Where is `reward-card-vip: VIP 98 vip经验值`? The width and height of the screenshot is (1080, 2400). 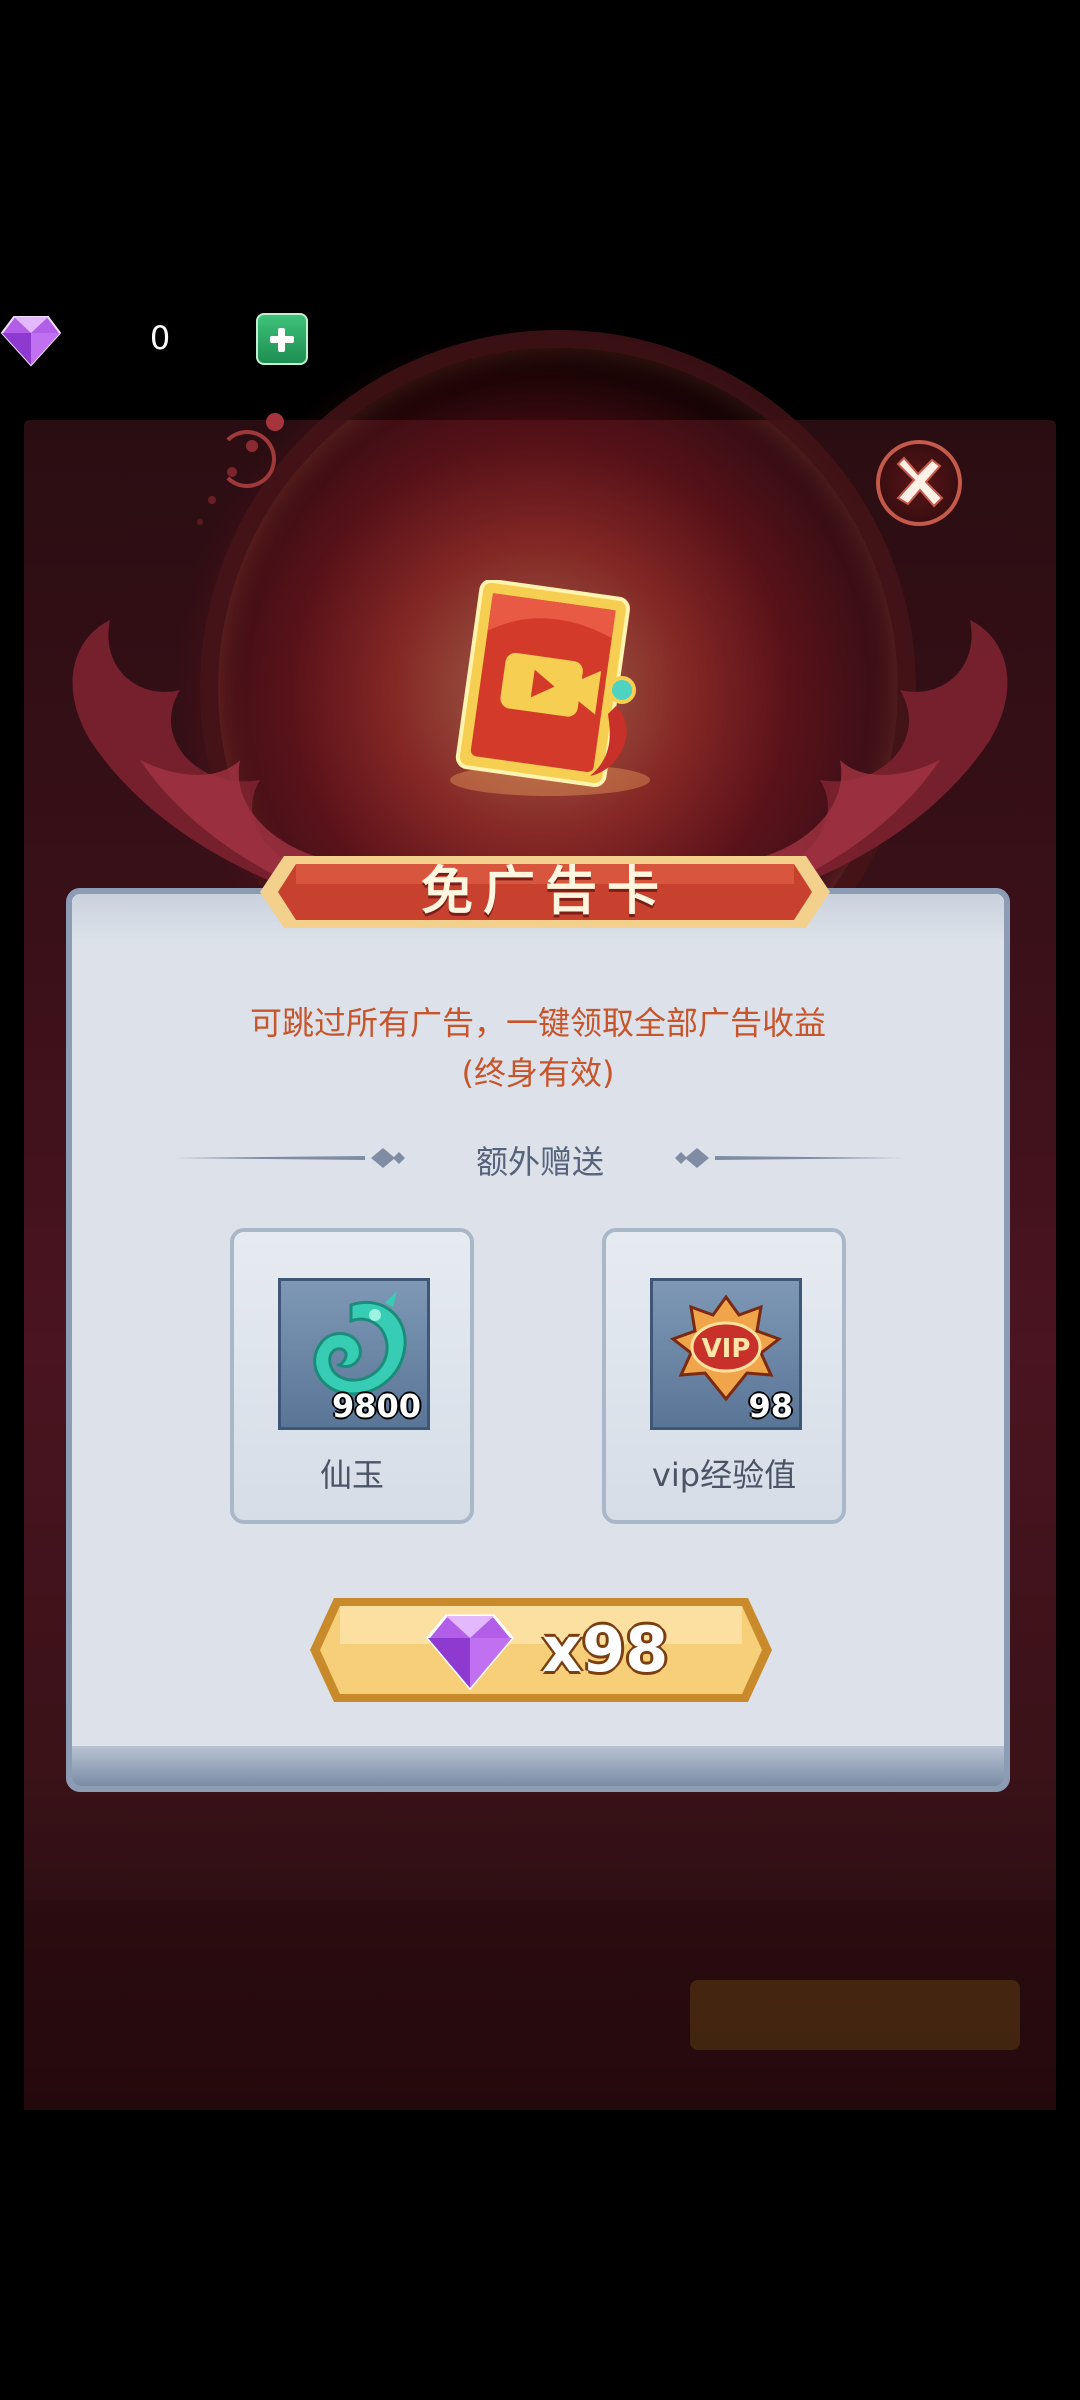
reward-card-vip: VIP 98 vip经验值 is located at coordinates (724, 1376).